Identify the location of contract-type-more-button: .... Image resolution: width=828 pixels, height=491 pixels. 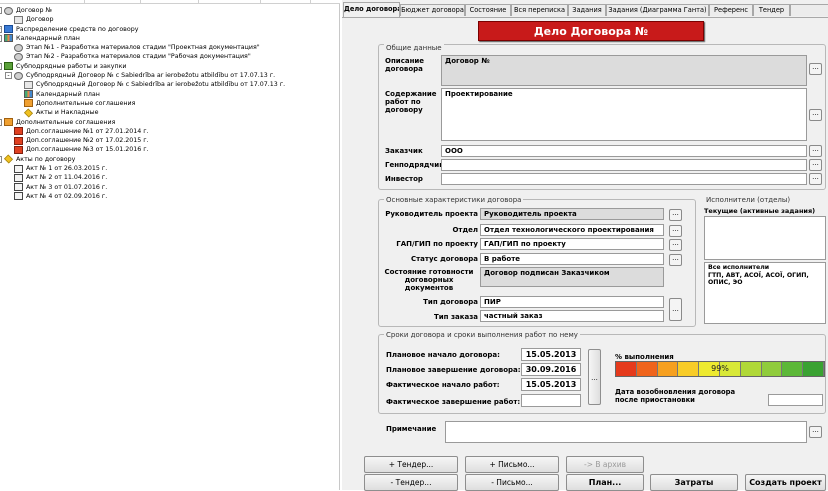
(675, 309).